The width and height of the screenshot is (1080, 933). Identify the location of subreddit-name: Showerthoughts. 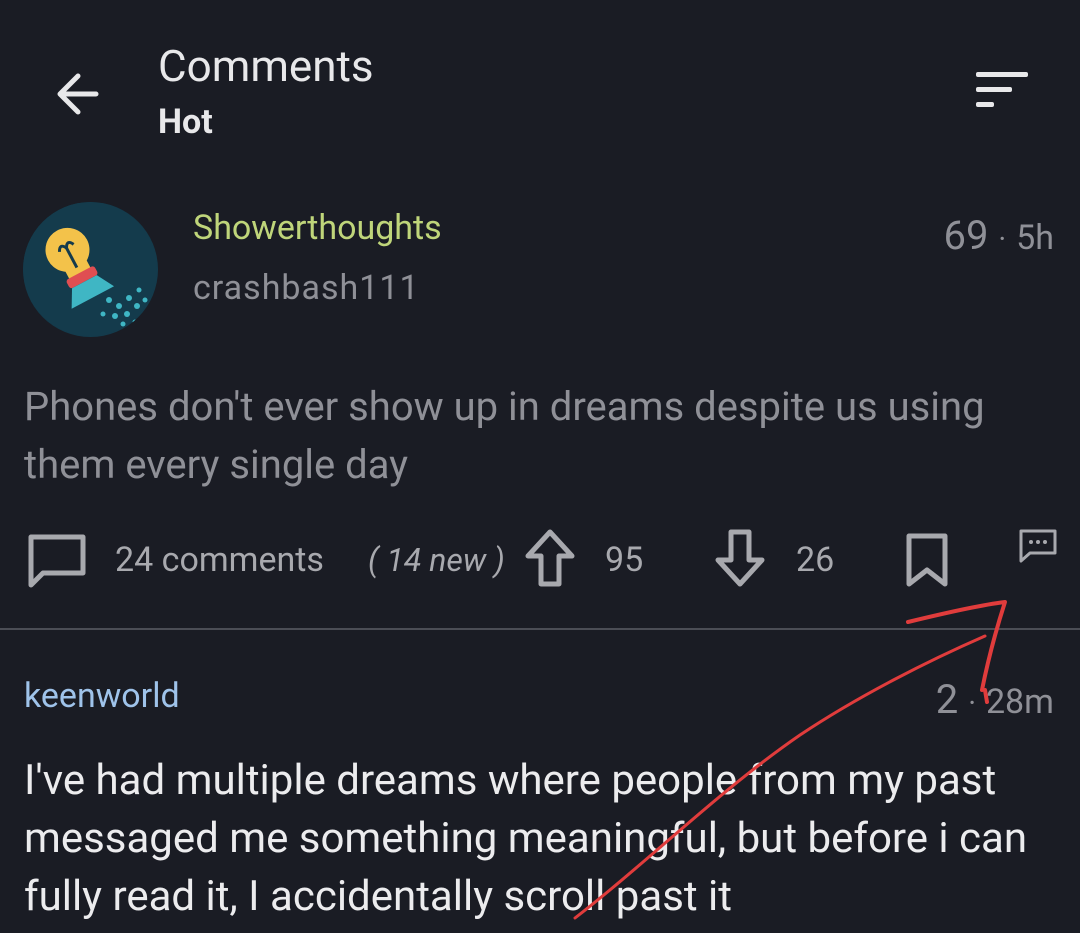
(317, 228).